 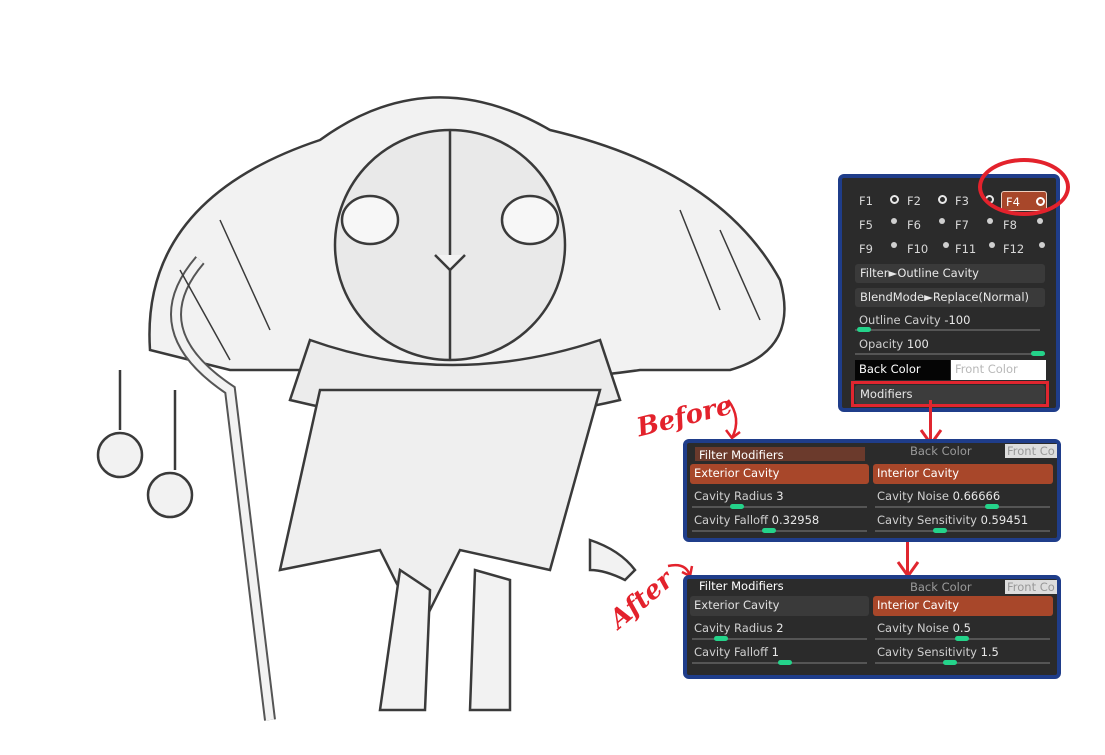 I want to click on opacity-slider: Opacity 100, so click(x=894, y=344).